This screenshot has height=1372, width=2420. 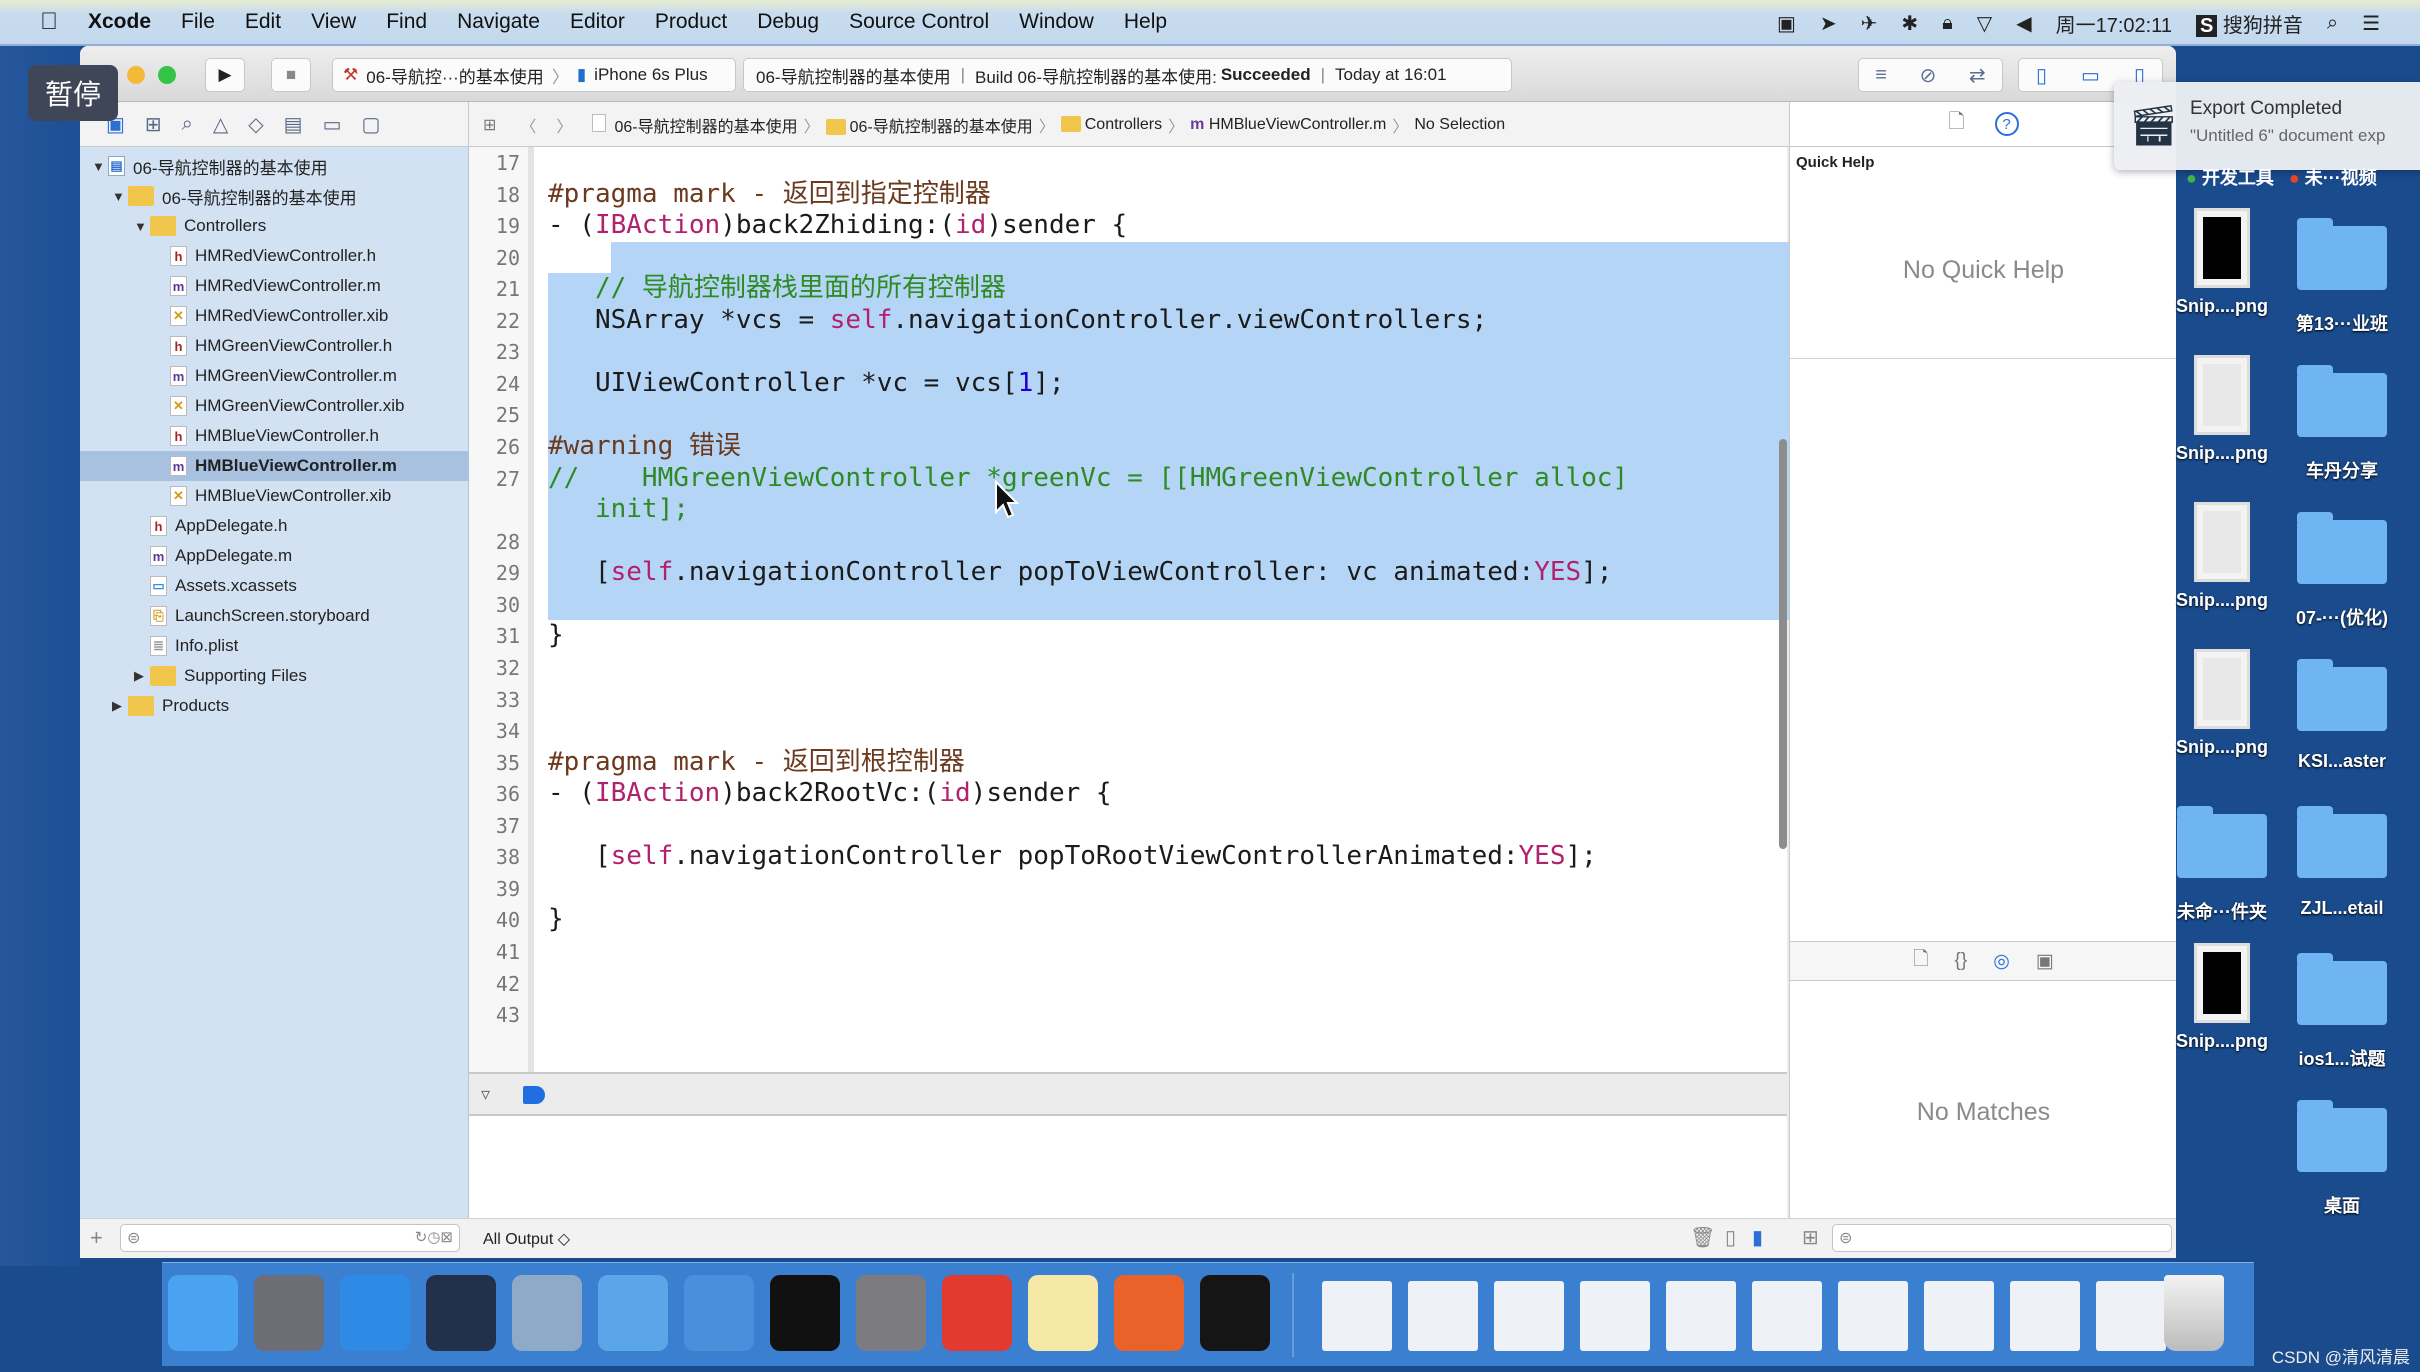 What do you see at coordinates (274, 376) in the screenshot?
I see `navigator-item: m HMGreenViewController.m` at bounding box center [274, 376].